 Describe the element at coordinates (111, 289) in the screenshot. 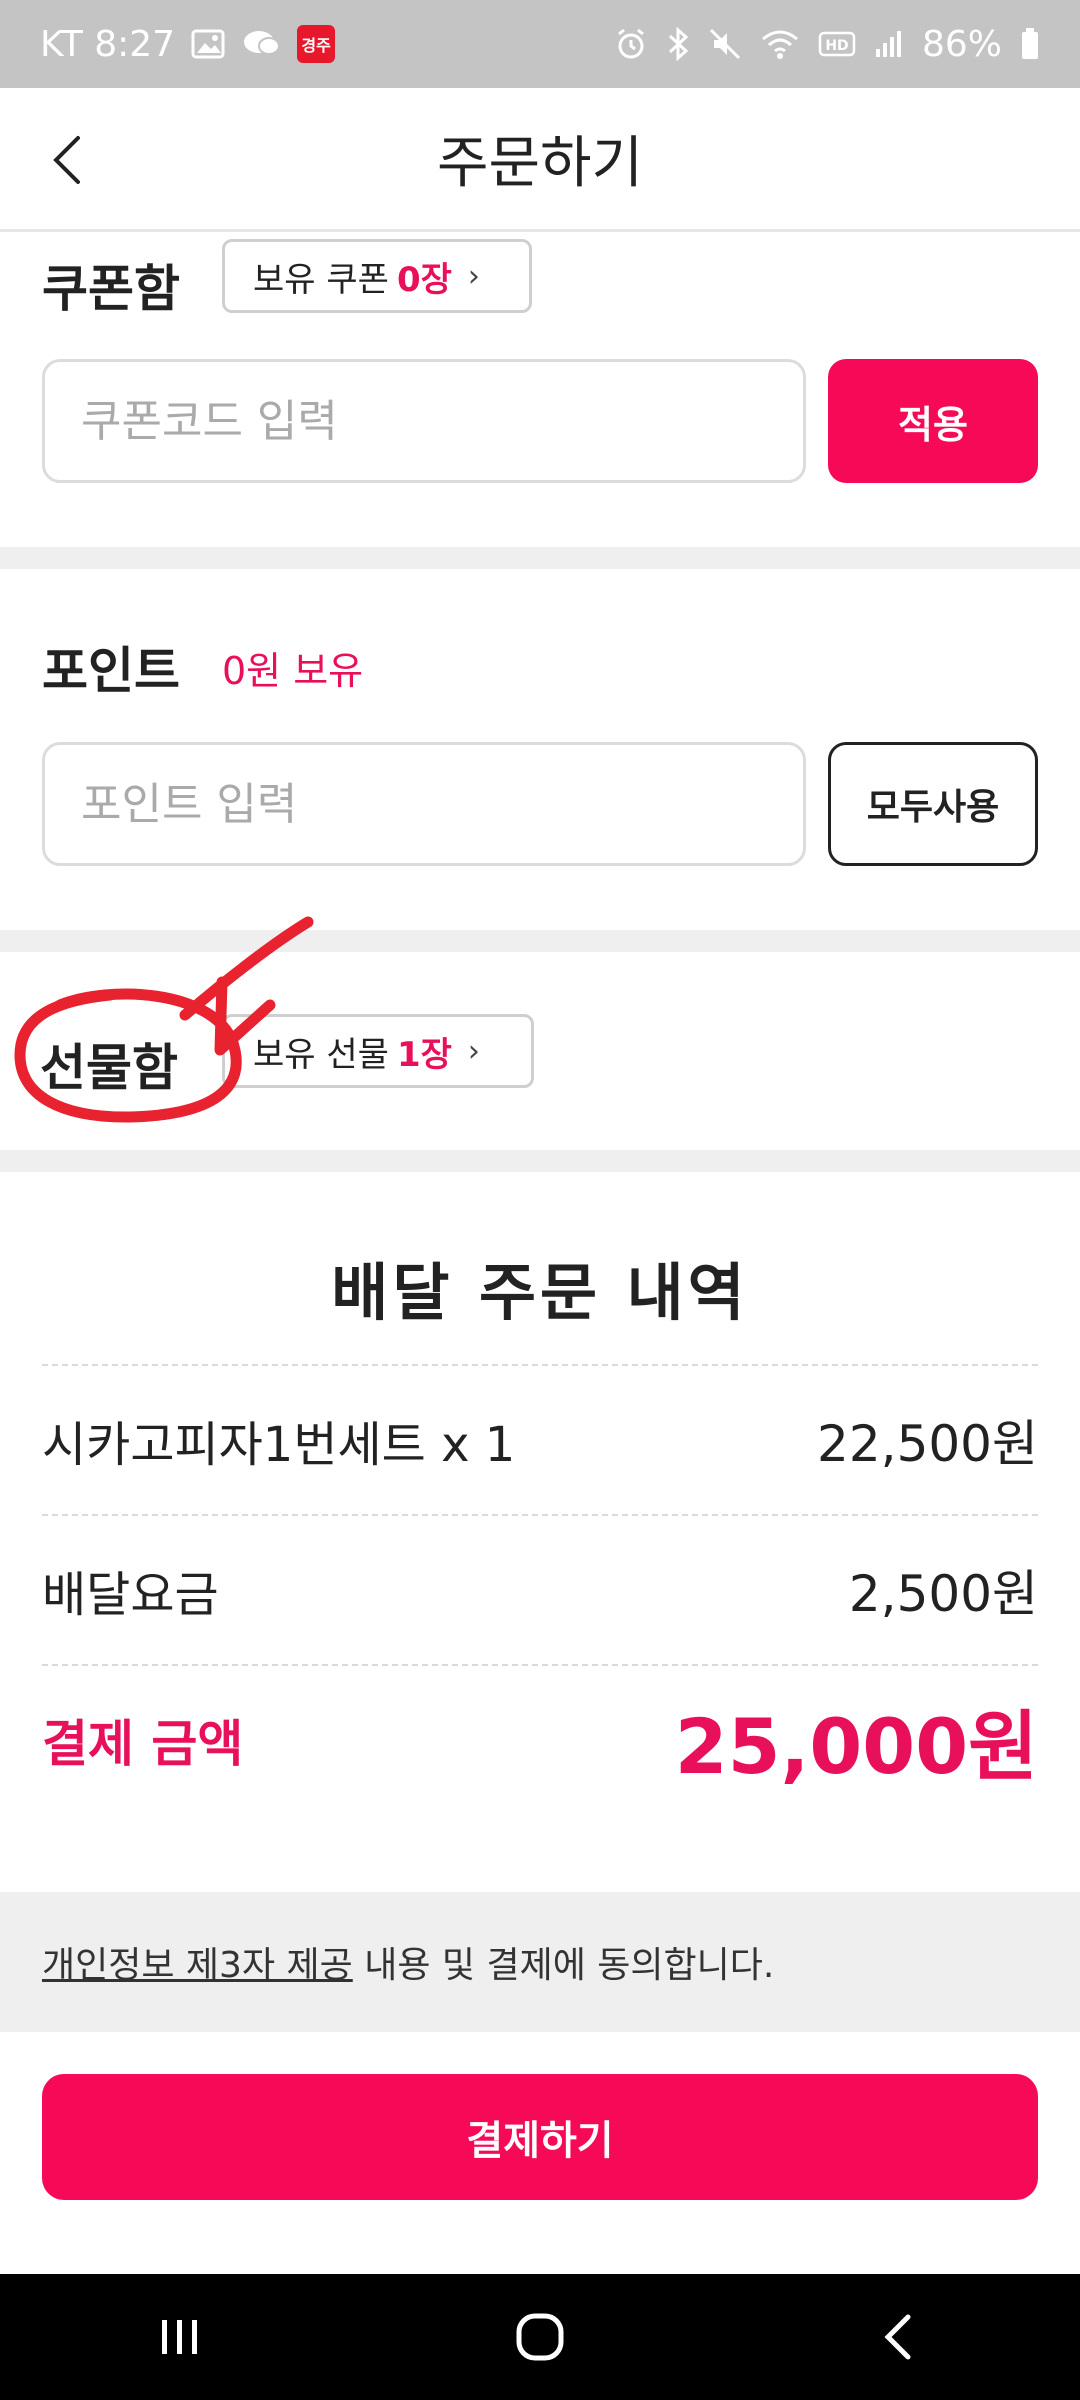

I see `coupon-label: 쿠폰함` at that location.